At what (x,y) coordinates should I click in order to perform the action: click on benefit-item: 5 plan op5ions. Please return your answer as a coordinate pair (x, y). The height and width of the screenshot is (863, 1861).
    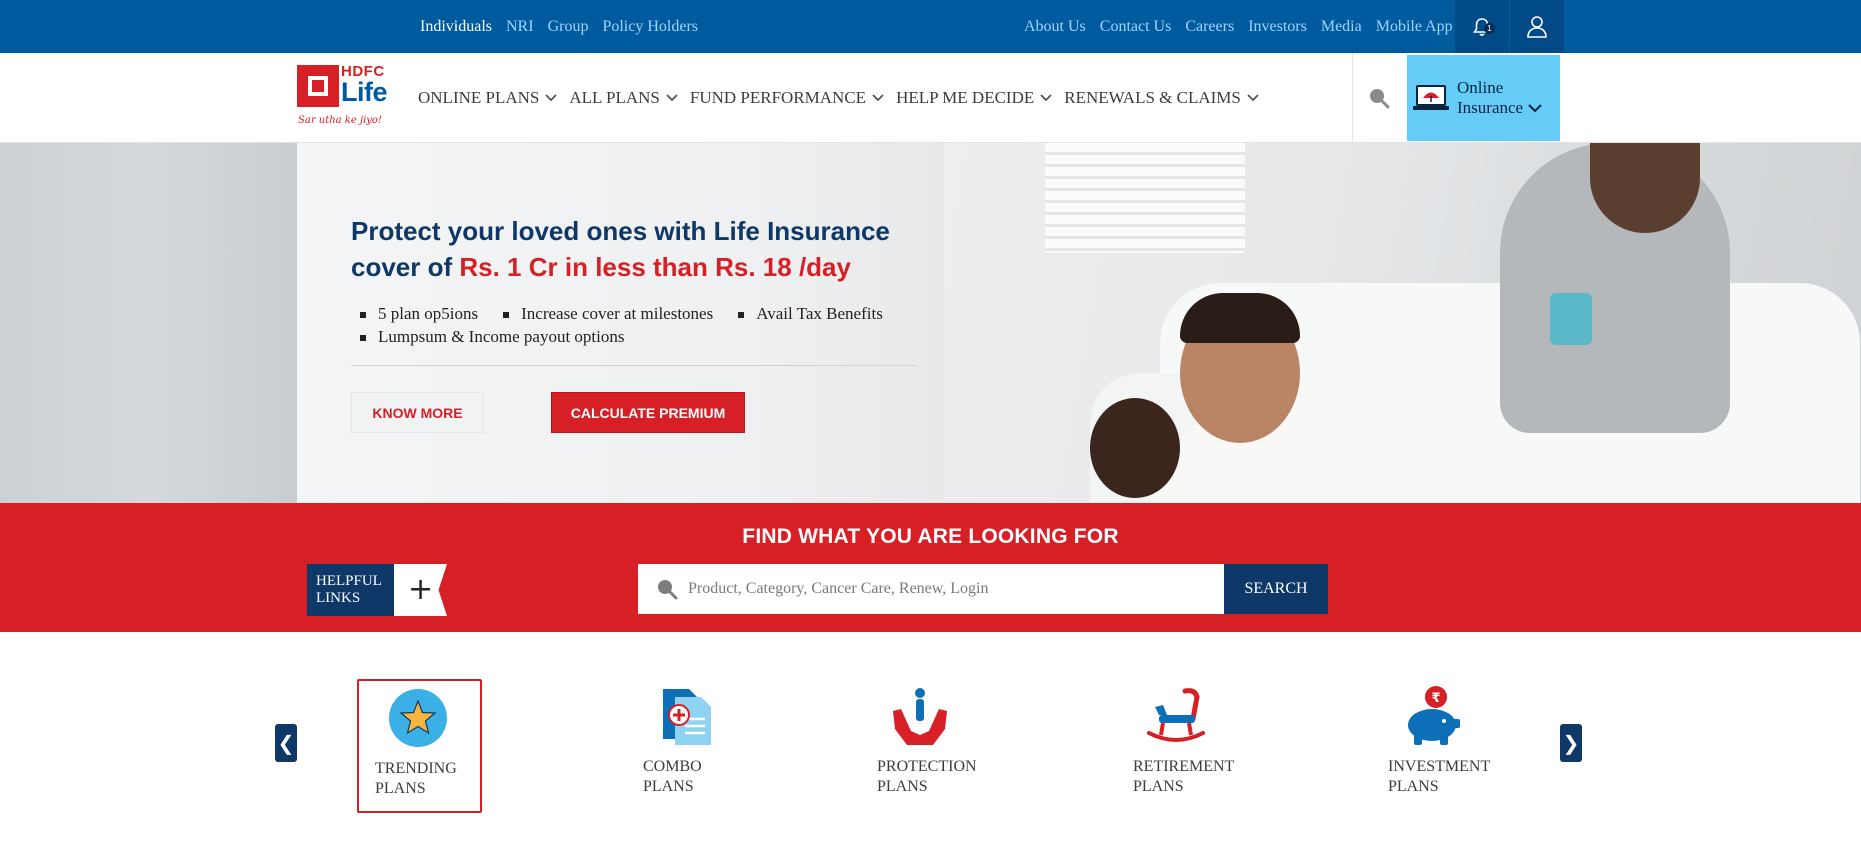
    Looking at the image, I should click on (414, 313).